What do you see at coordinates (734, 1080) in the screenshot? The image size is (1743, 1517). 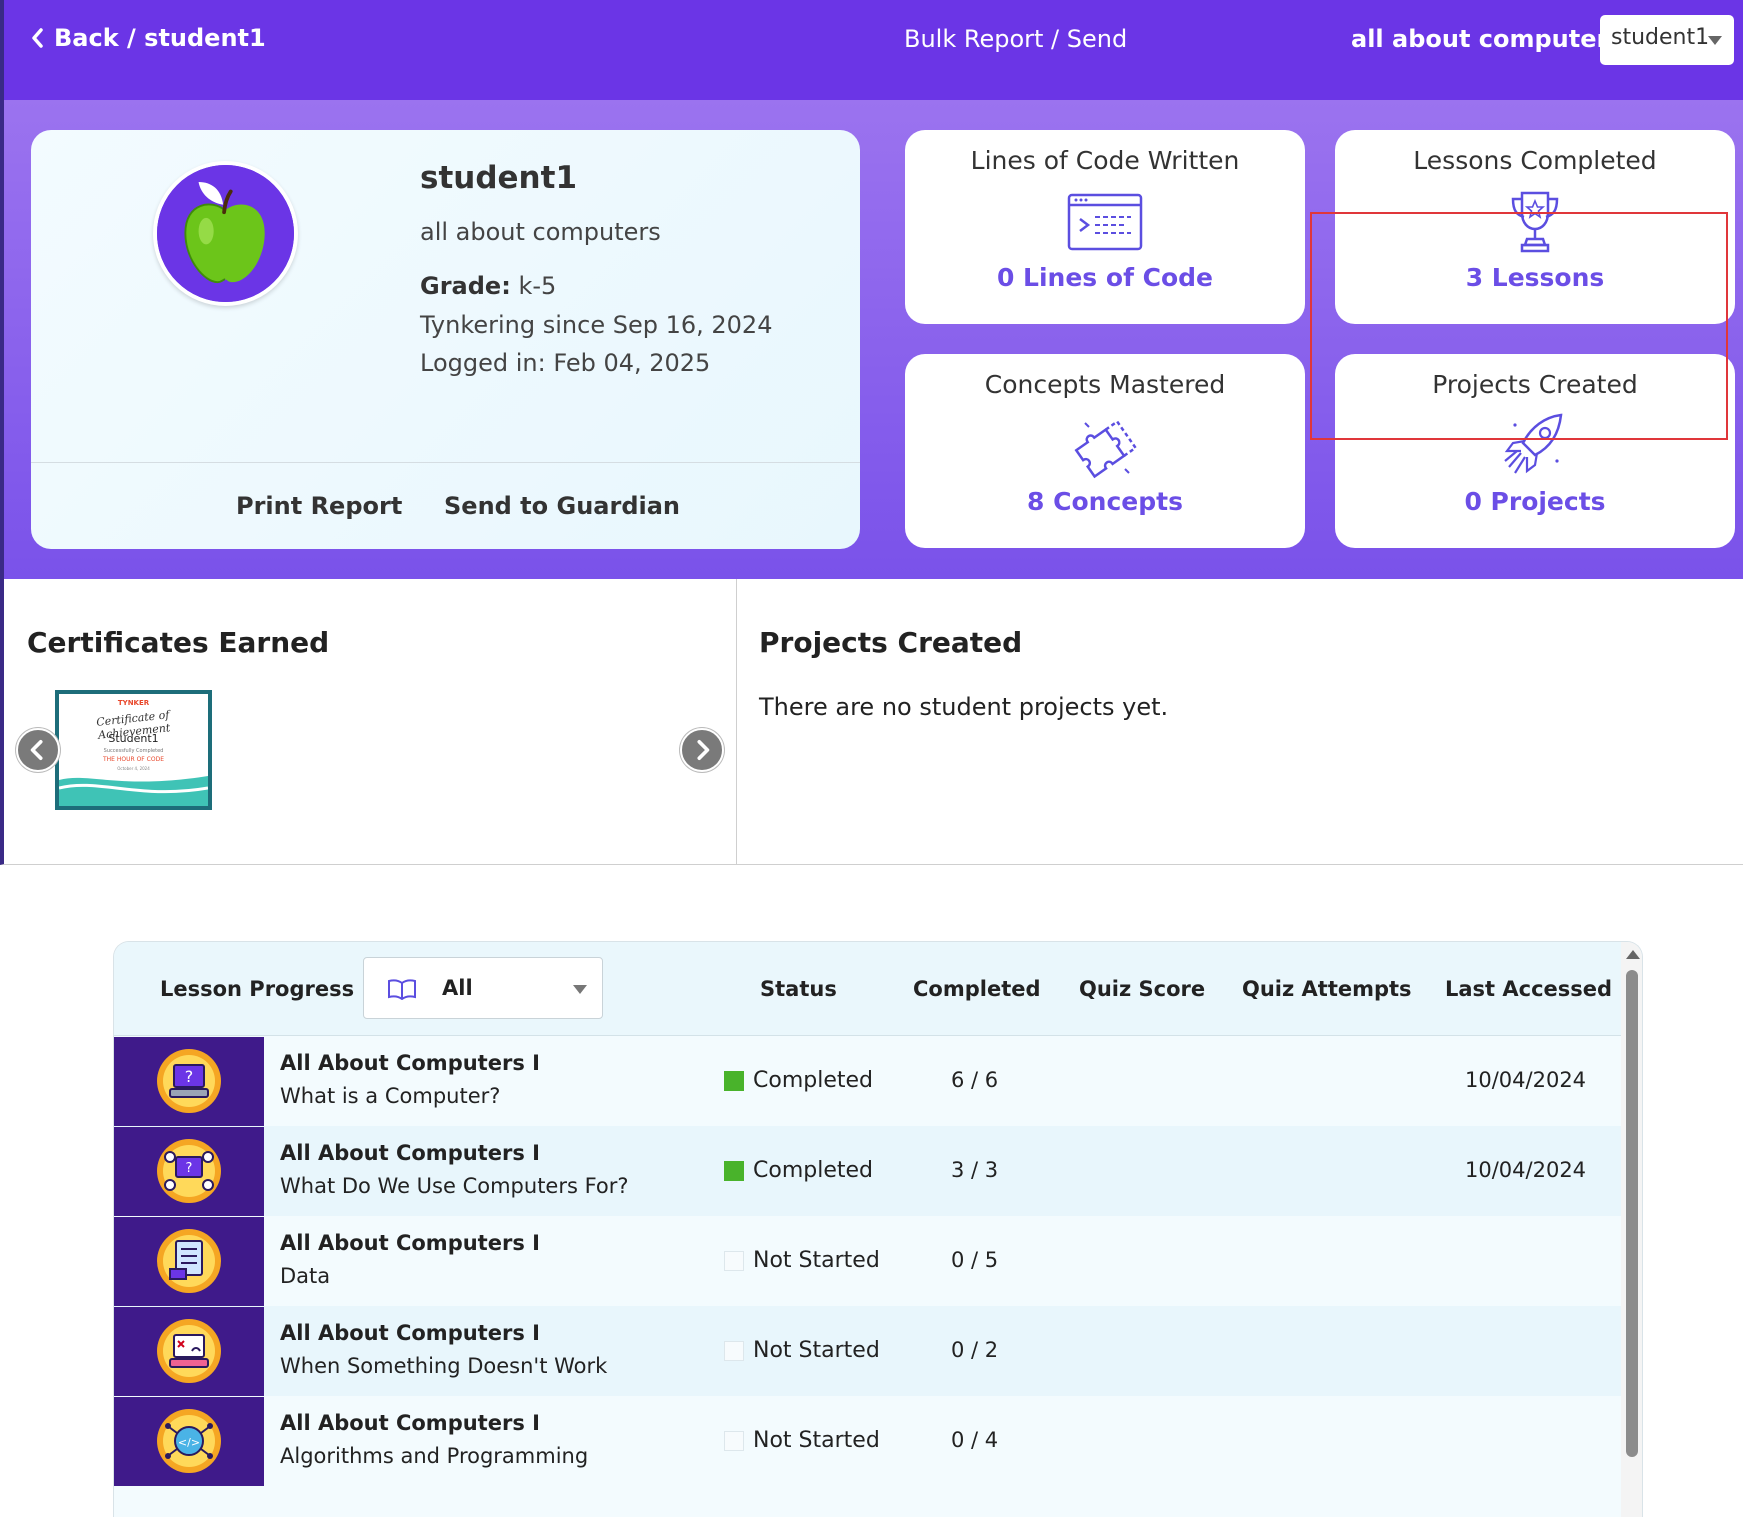 I see `completed-status-icon` at bounding box center [734, 1080].